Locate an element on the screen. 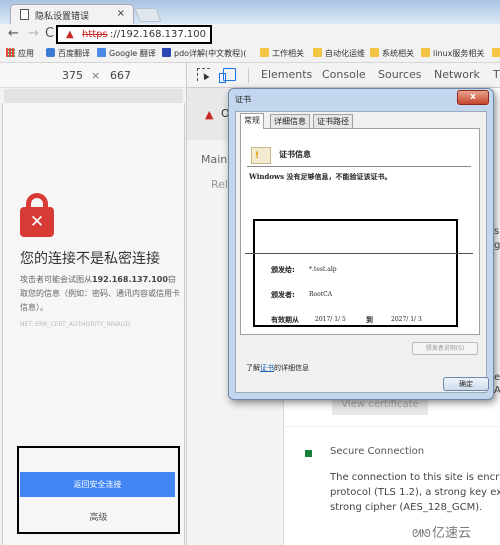 This screenshot has height=545, width=500. cert-validation-message: Windows 没有足够信息，不能验证该证书。 is located at coordinates (320, 176).